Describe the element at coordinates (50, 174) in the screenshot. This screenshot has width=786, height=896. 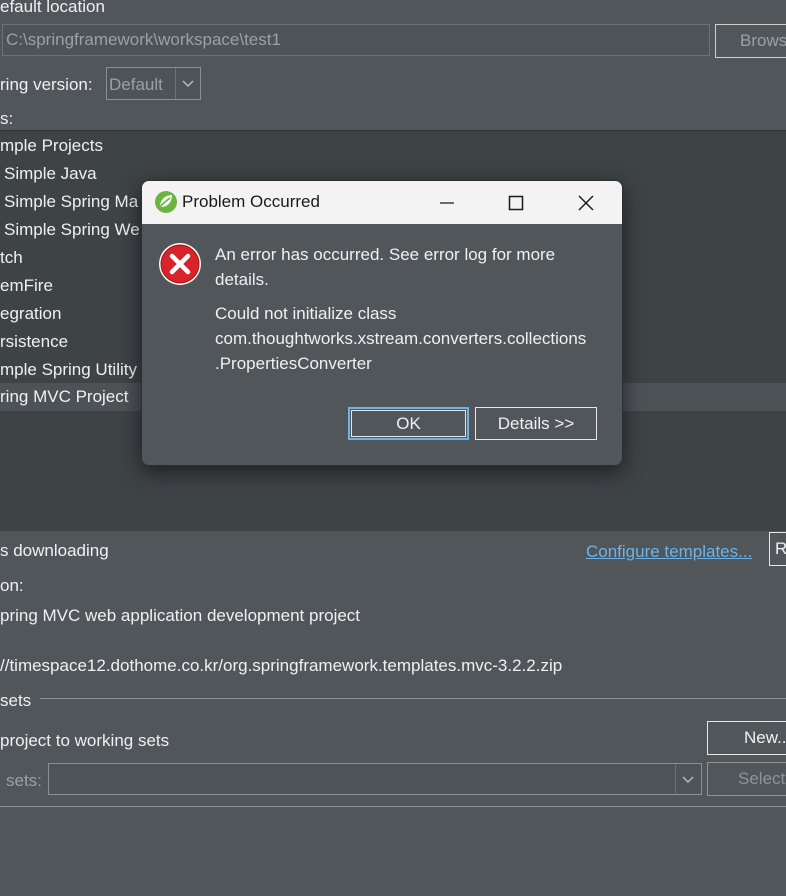
I see `list-item: Simple Java` at that location.